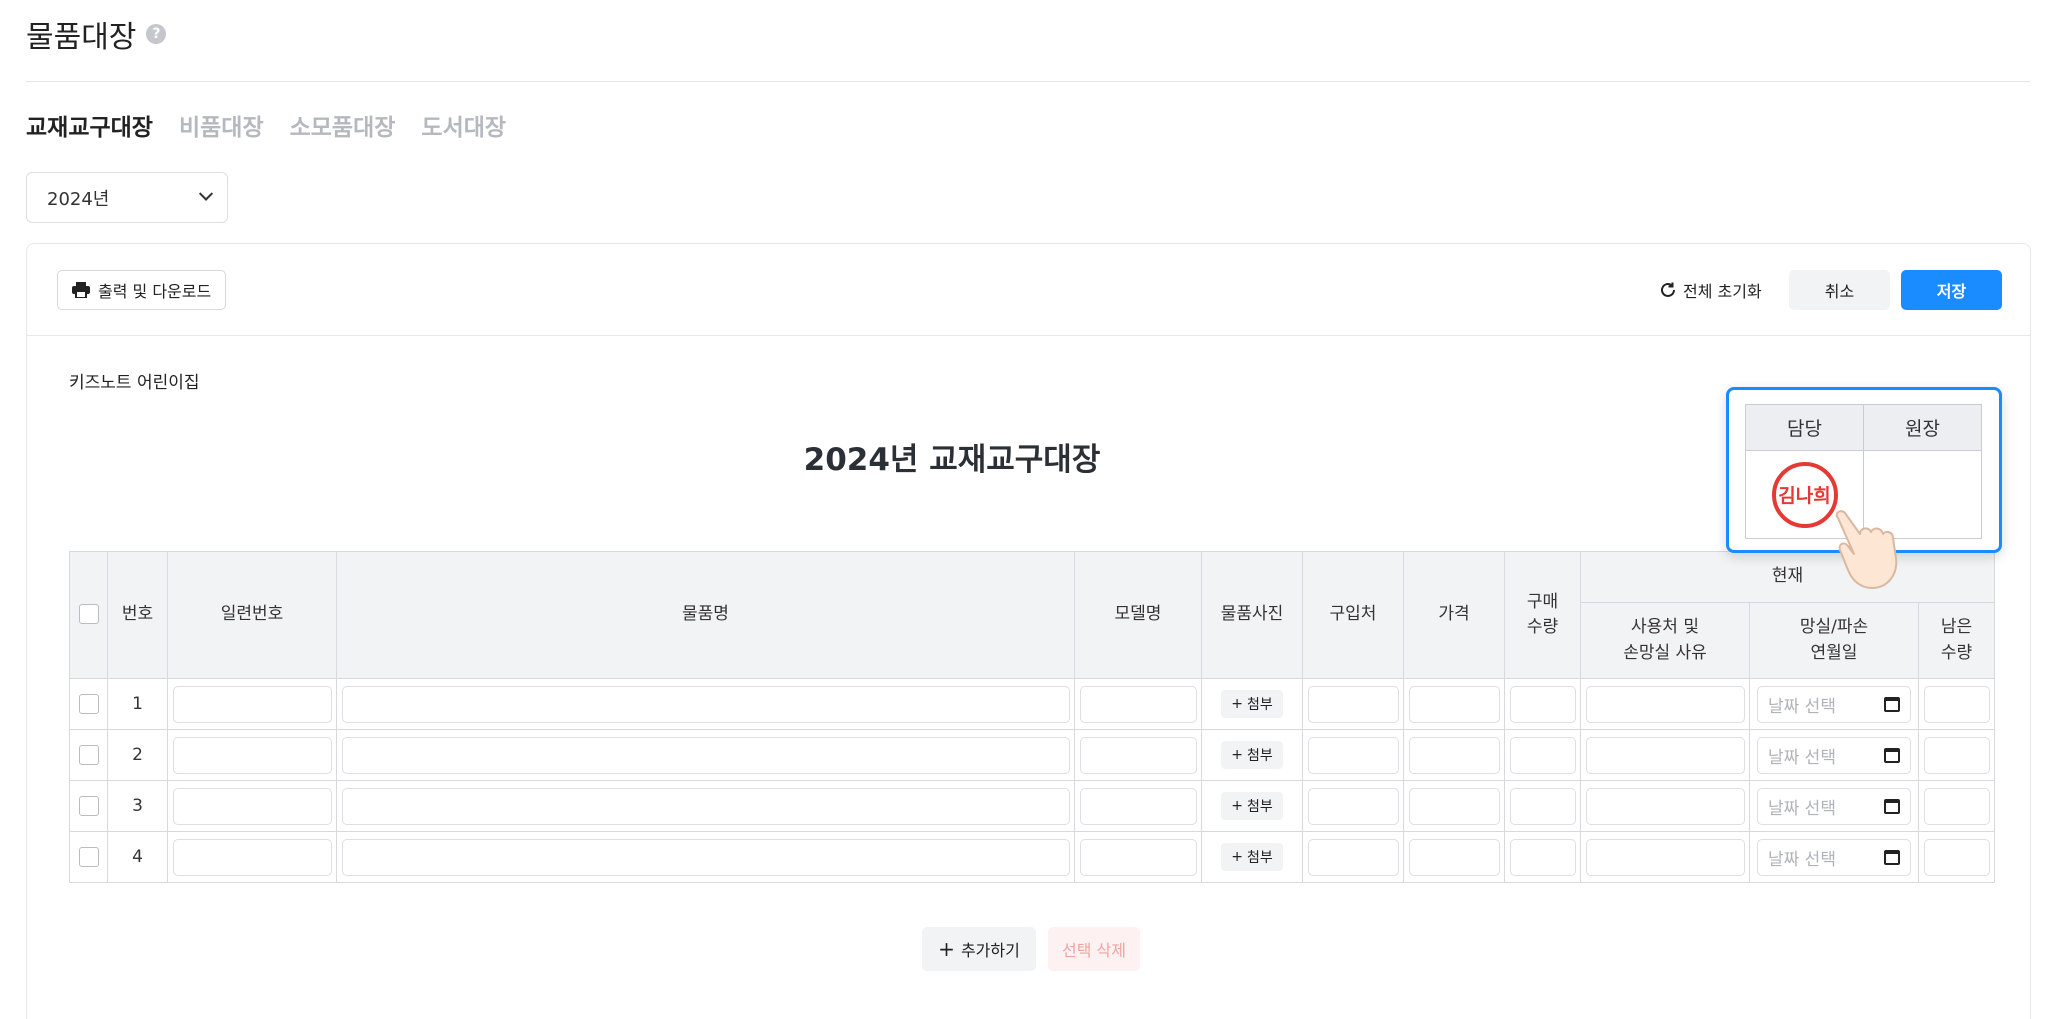 The image size is (2048, 1019). I want to click on toolbar: 출력 및 다운로드 전체 초기화 취소 저장, so click(1028, 290).